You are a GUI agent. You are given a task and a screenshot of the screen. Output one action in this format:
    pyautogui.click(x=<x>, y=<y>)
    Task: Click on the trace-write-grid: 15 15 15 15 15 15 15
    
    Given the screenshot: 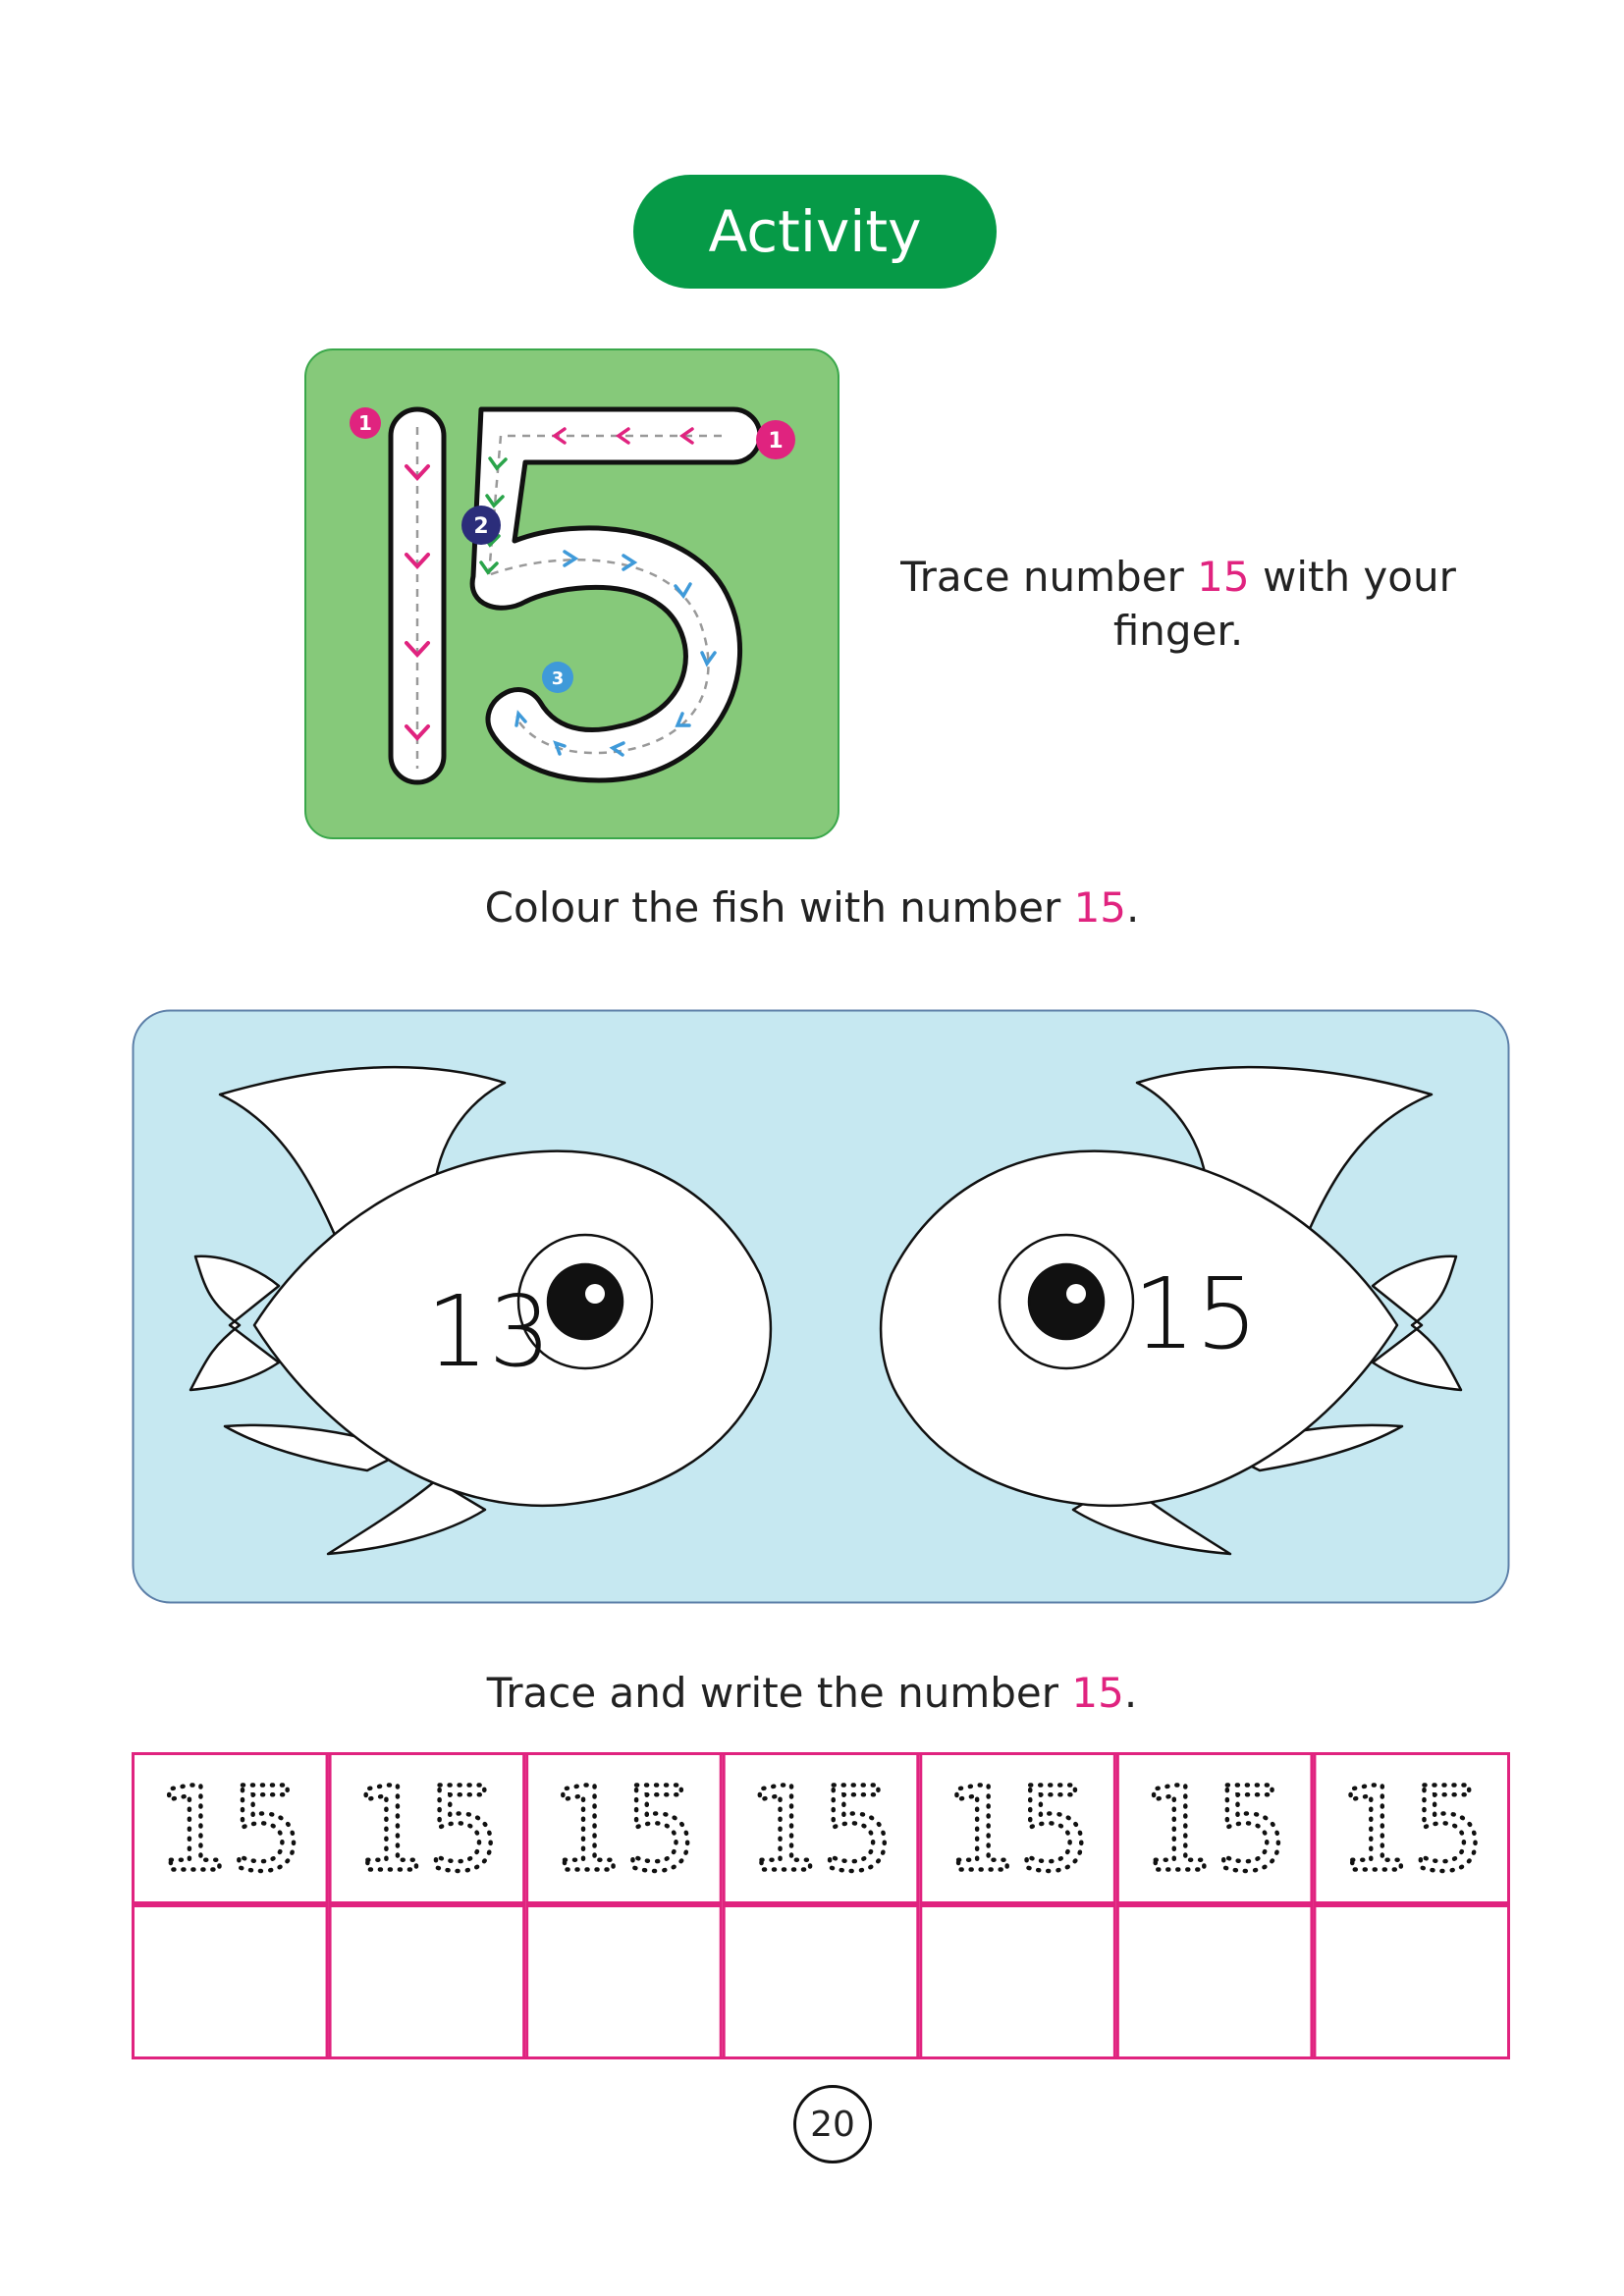 What is the action you would take?
    pyautogui.click(x=821, y=1905)
    